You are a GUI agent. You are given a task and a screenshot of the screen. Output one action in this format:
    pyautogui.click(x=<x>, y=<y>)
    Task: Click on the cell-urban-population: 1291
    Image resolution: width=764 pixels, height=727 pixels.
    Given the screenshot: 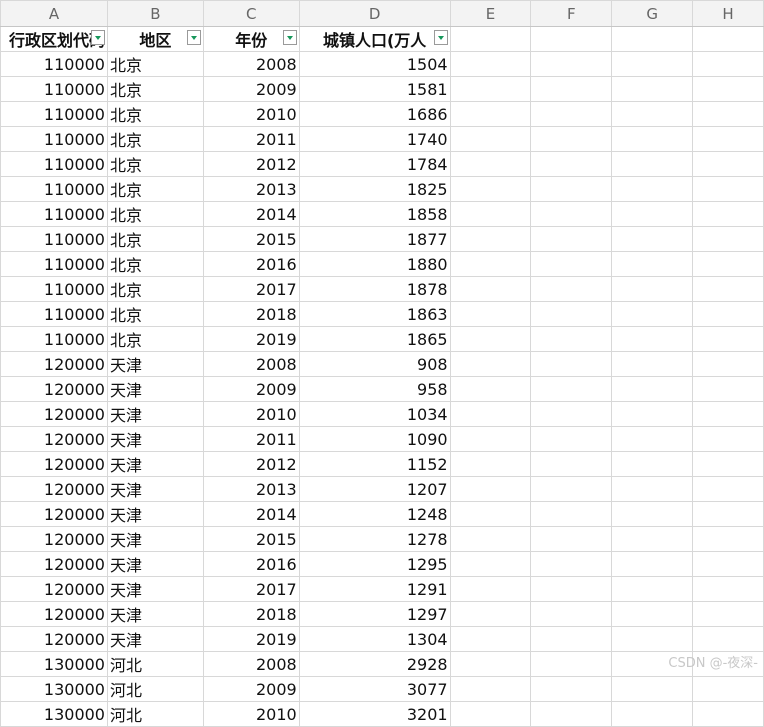 What is the action you would take?
    pyautogui.click(x=374, y=589)
    